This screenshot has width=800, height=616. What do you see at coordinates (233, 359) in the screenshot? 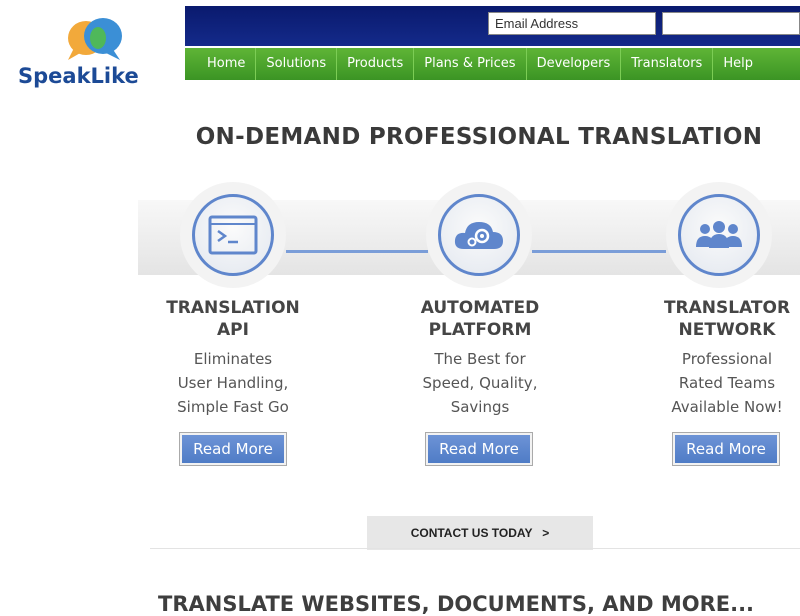
I see `feature-desc-line: Eliminates` at bounding box center [233, 359].